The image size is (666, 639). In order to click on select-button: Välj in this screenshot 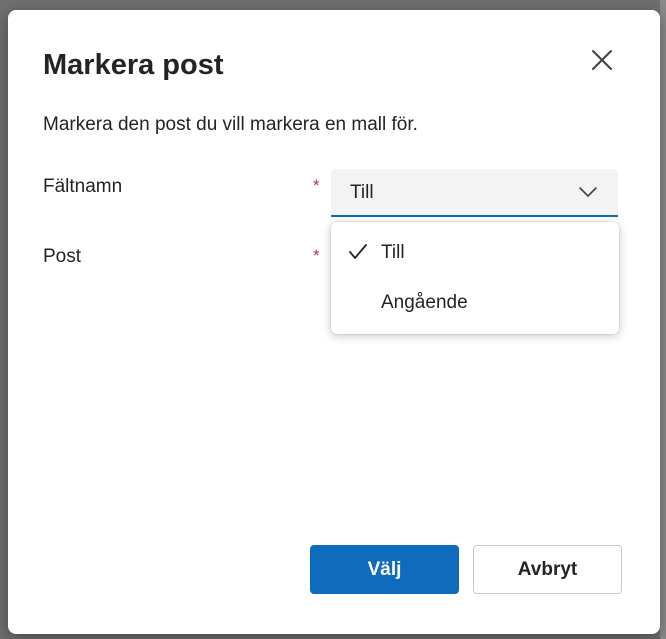, I will do `click(384, 569)`.